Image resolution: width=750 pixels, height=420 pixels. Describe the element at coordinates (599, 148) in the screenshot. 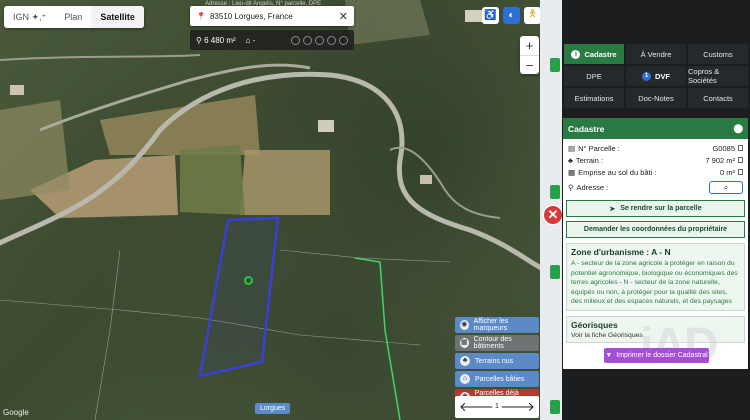

I see `row-label: N° Parcelle :` at that location.